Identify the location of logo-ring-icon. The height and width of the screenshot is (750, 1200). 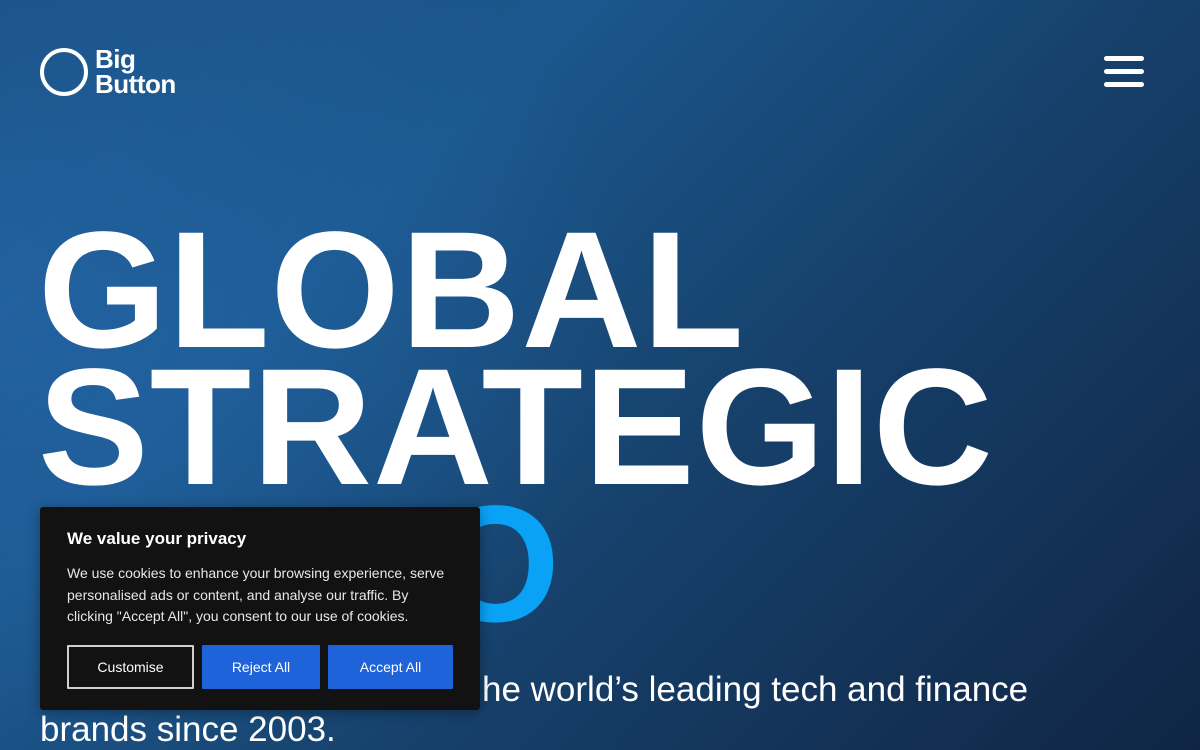
(64, 72).